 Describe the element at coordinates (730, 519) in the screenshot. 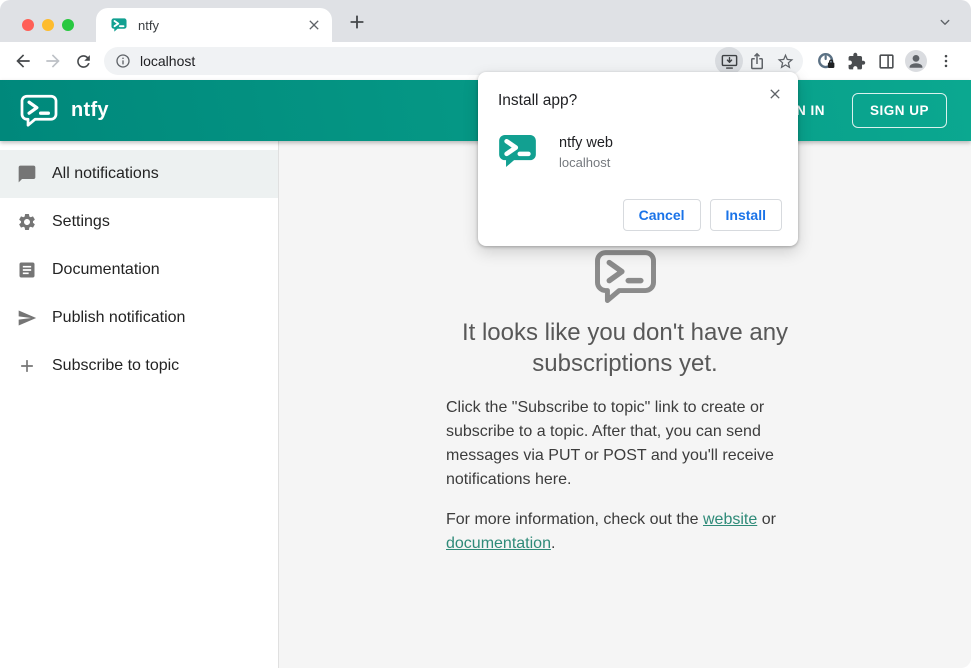

I see `website-link: website` at that location.